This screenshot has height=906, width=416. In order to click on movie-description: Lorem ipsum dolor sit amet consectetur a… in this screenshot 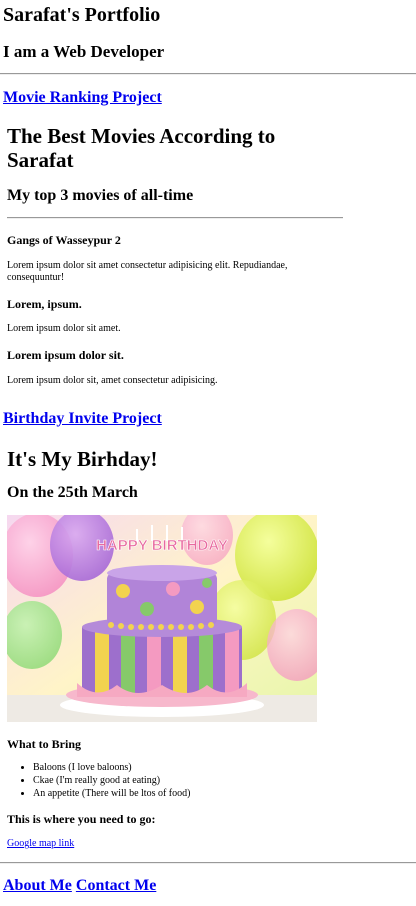, I will do `click(147, 271)`.